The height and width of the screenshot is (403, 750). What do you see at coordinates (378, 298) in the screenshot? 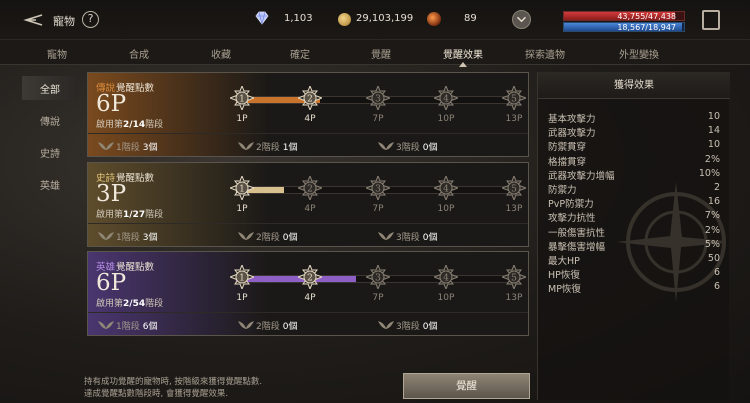
I see `node-label: 7P` at bounding box center [378, 298].